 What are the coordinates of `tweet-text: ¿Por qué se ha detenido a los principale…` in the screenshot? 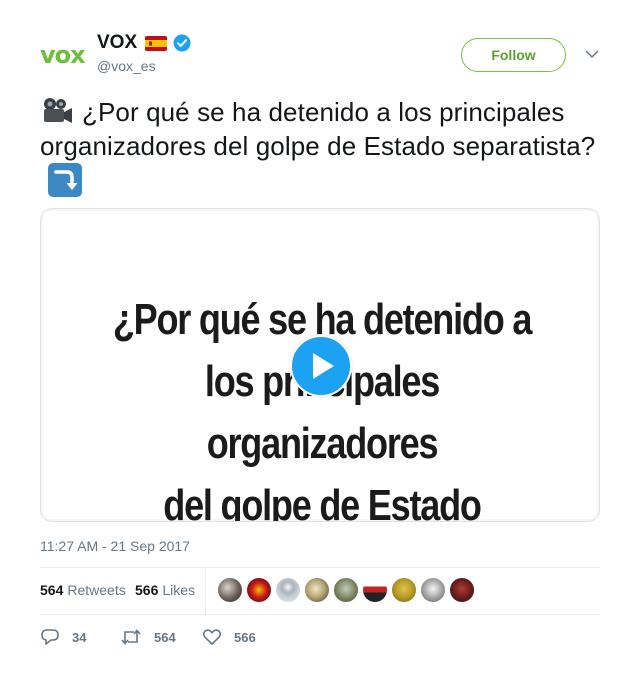 It's located at (325, 147).